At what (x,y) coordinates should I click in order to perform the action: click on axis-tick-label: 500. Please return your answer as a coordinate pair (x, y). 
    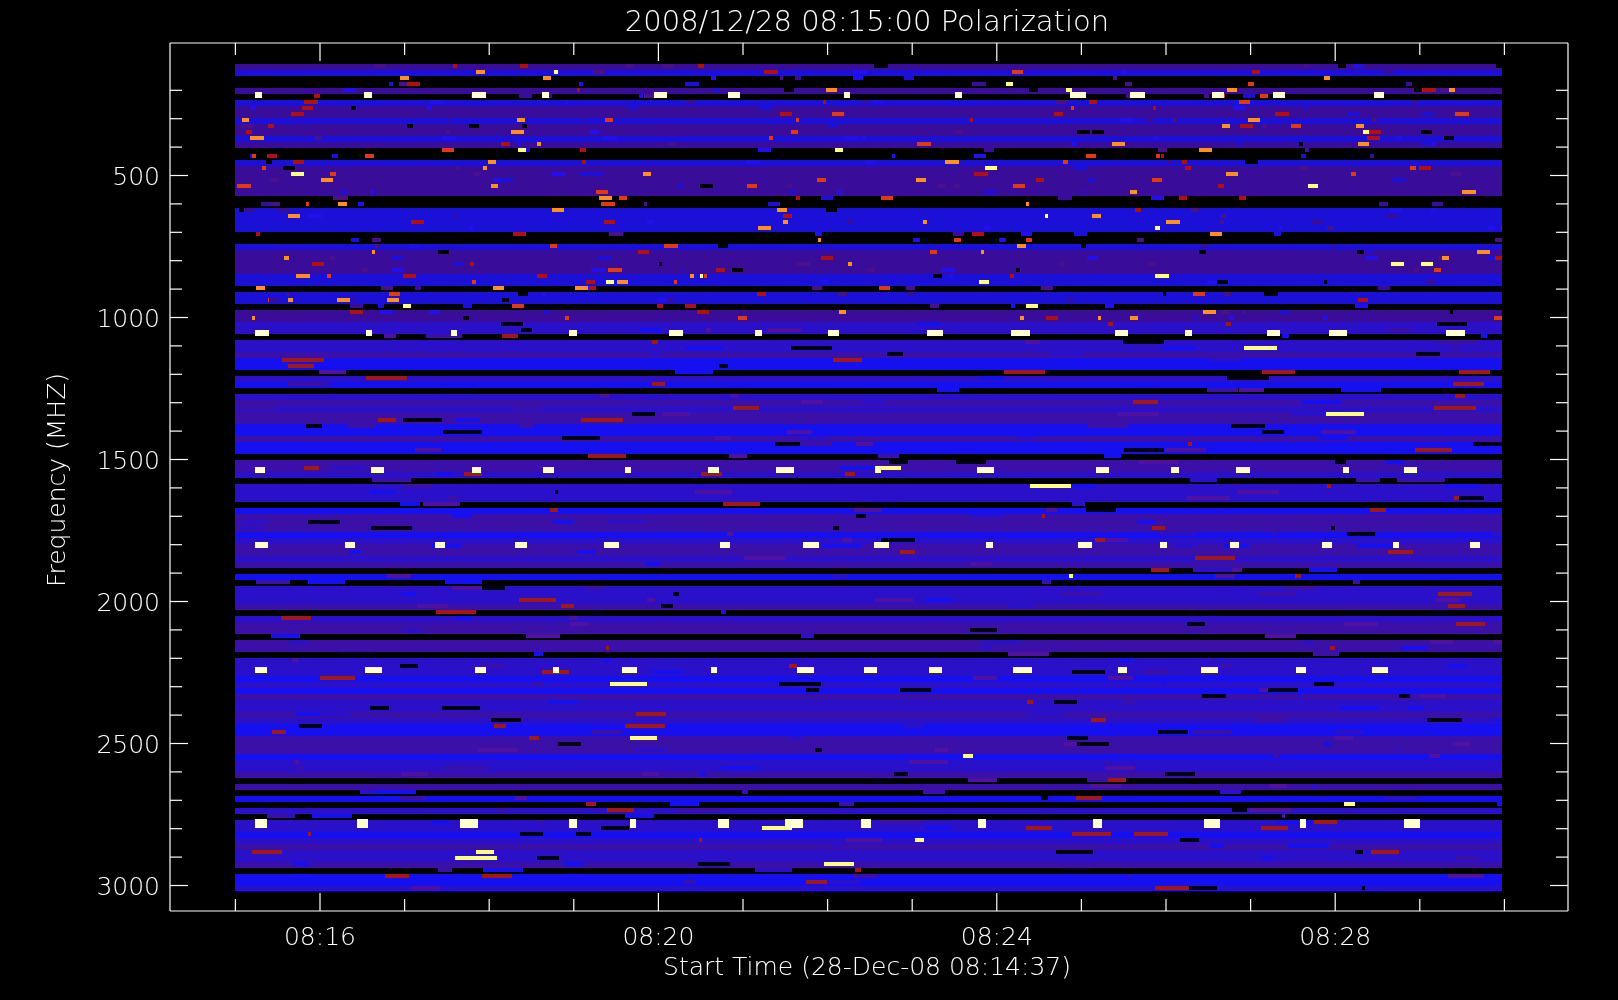
    Looking at the image, I should click on (136, 176).